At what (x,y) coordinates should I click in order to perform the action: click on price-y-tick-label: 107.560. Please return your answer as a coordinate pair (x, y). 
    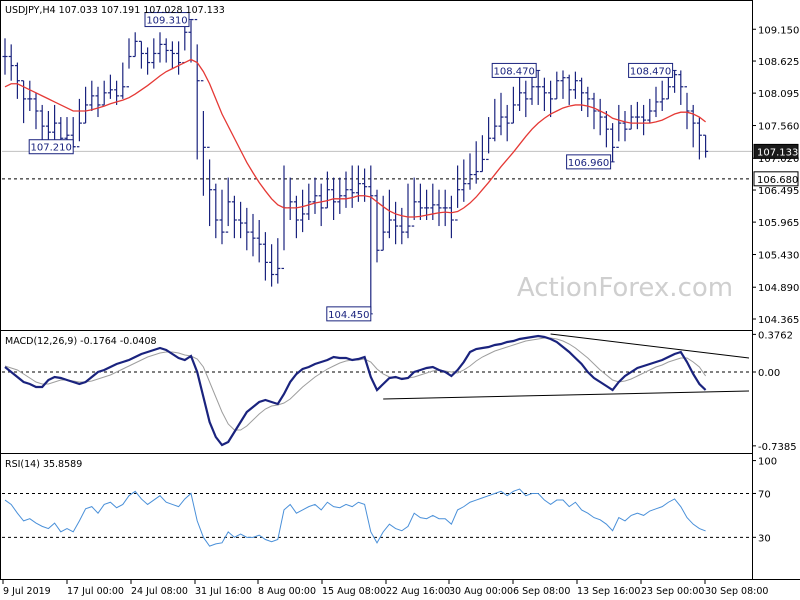
    Looking at the image, I should click on (778, 127).